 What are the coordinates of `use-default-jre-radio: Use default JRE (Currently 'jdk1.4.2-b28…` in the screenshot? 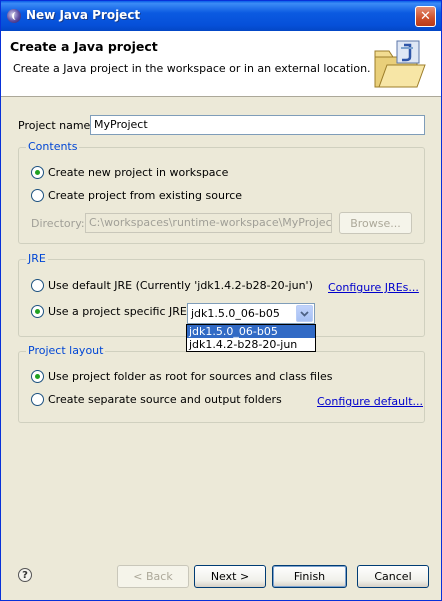 It's located at (172, 285).